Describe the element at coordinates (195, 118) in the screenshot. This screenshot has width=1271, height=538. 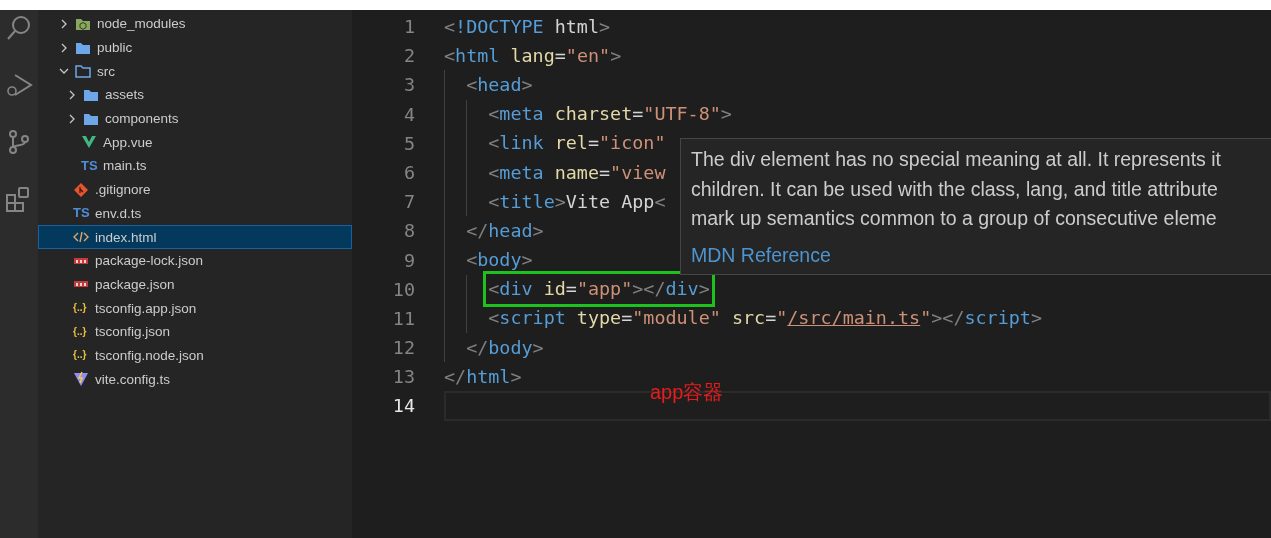
I see `file-tree-item: components` at that location.